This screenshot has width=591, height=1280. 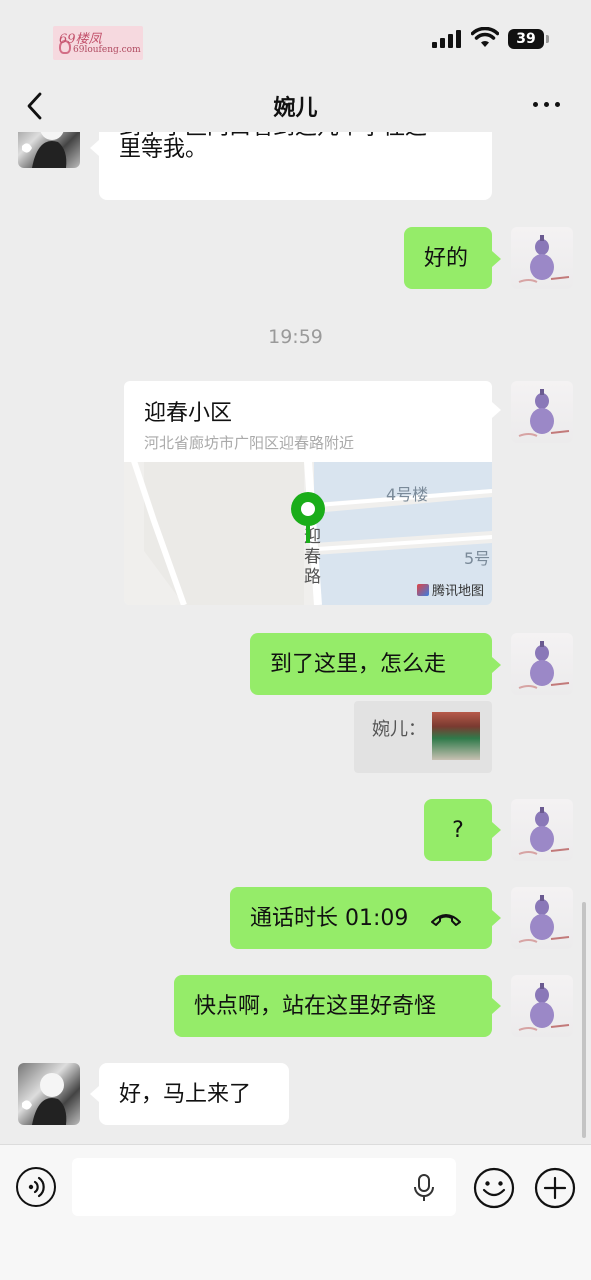 What do you see at coordinates (329, 918) in the screenshot?
I see `call-duration-text: 通话时长 01:09` at bounding box center [329, 918].